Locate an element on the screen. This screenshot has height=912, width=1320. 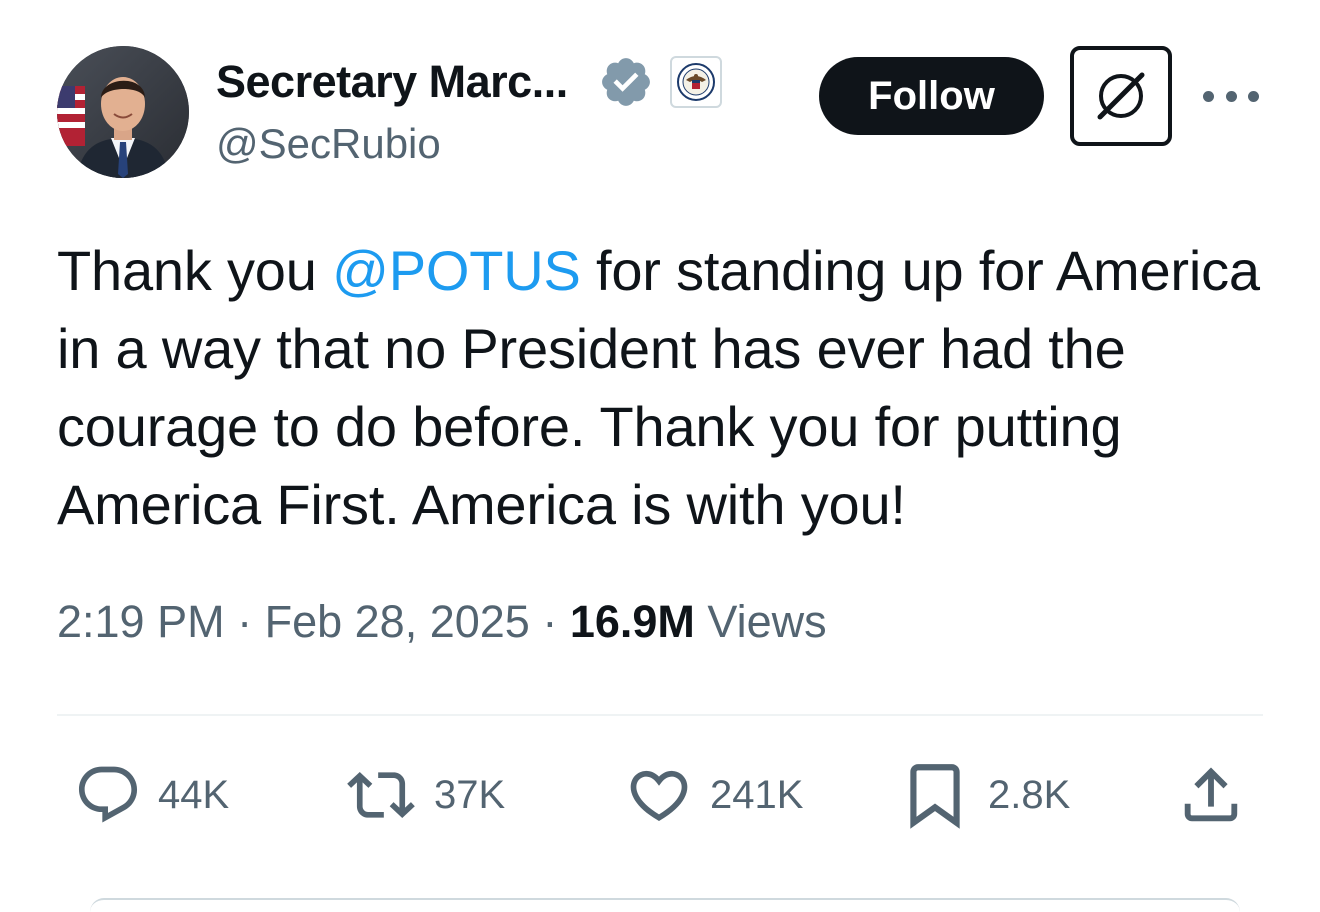
divider is located at coordinates (660, 715).